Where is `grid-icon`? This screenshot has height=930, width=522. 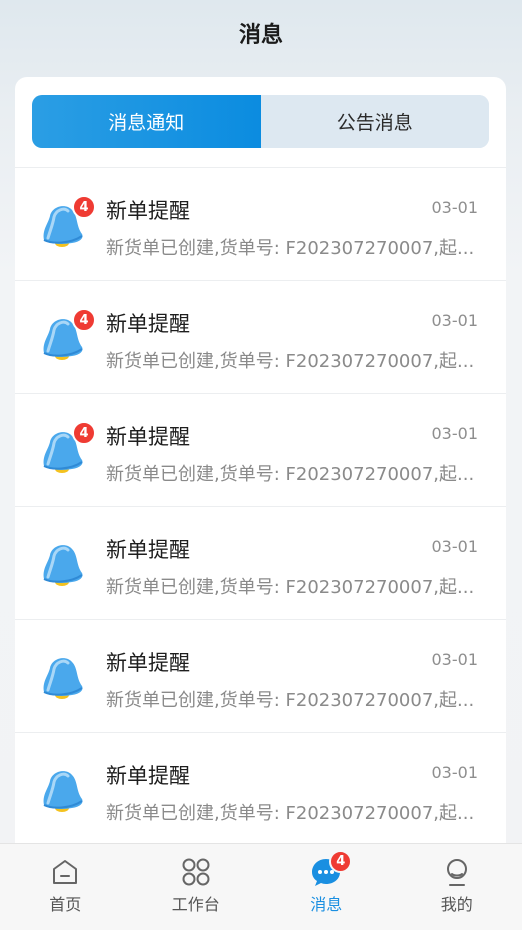 grid-icon is located at coordinates (196, 872).